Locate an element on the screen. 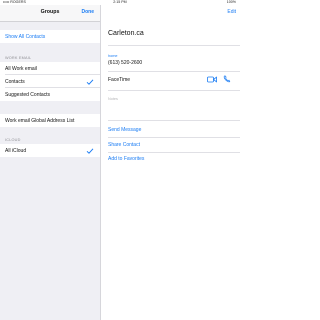 The width and height of the screenshot is (320, 320). done-button: Done is located at coordinates (88, 12).